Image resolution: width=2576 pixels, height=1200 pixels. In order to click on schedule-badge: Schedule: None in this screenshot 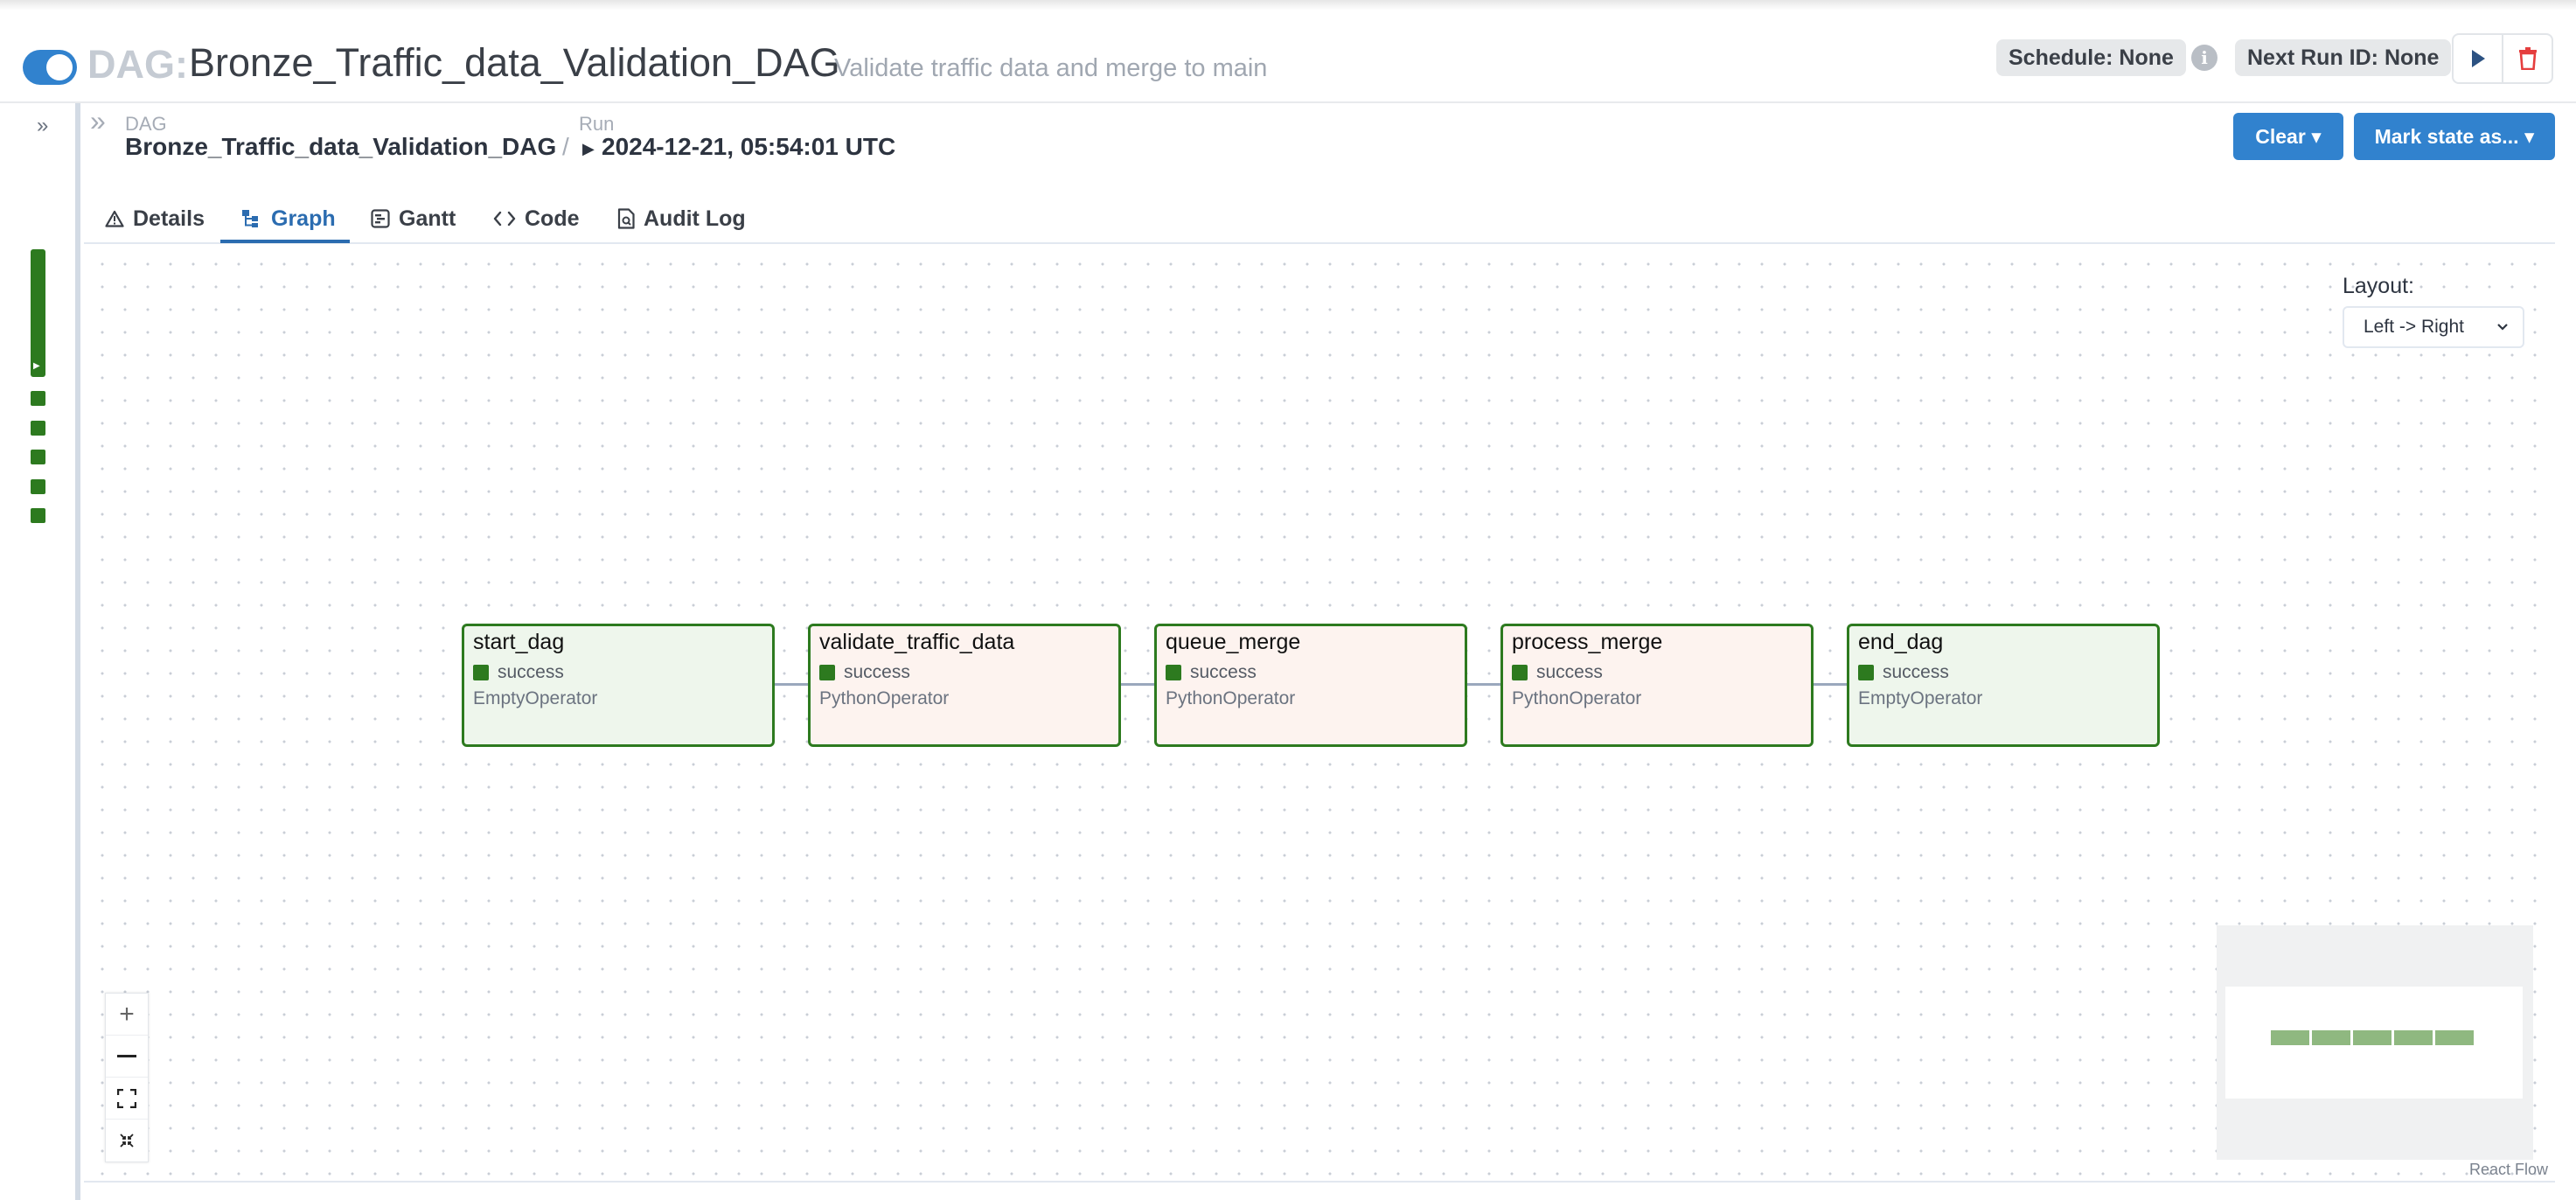, I will do `click(2091, 57)`.